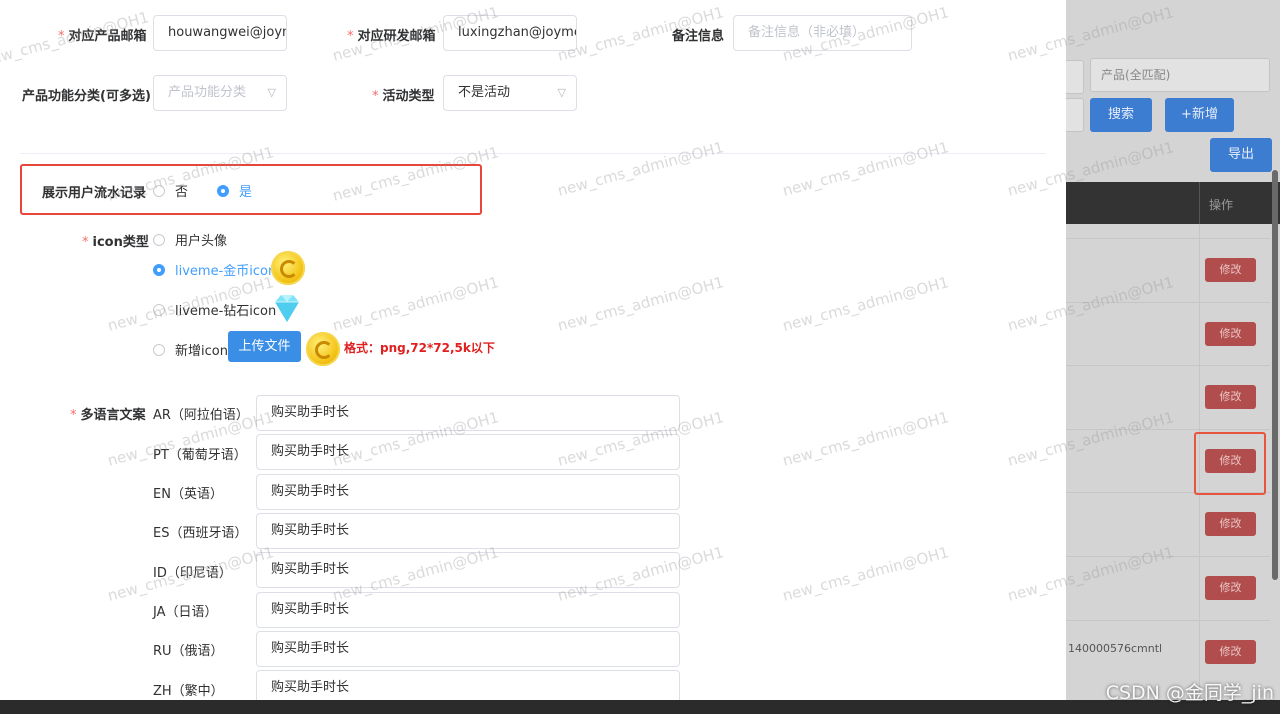 This screenshot has width=1280, height=714. I want to click on feature-category-label: 产品功能分类(可多选), so click(86, 96).